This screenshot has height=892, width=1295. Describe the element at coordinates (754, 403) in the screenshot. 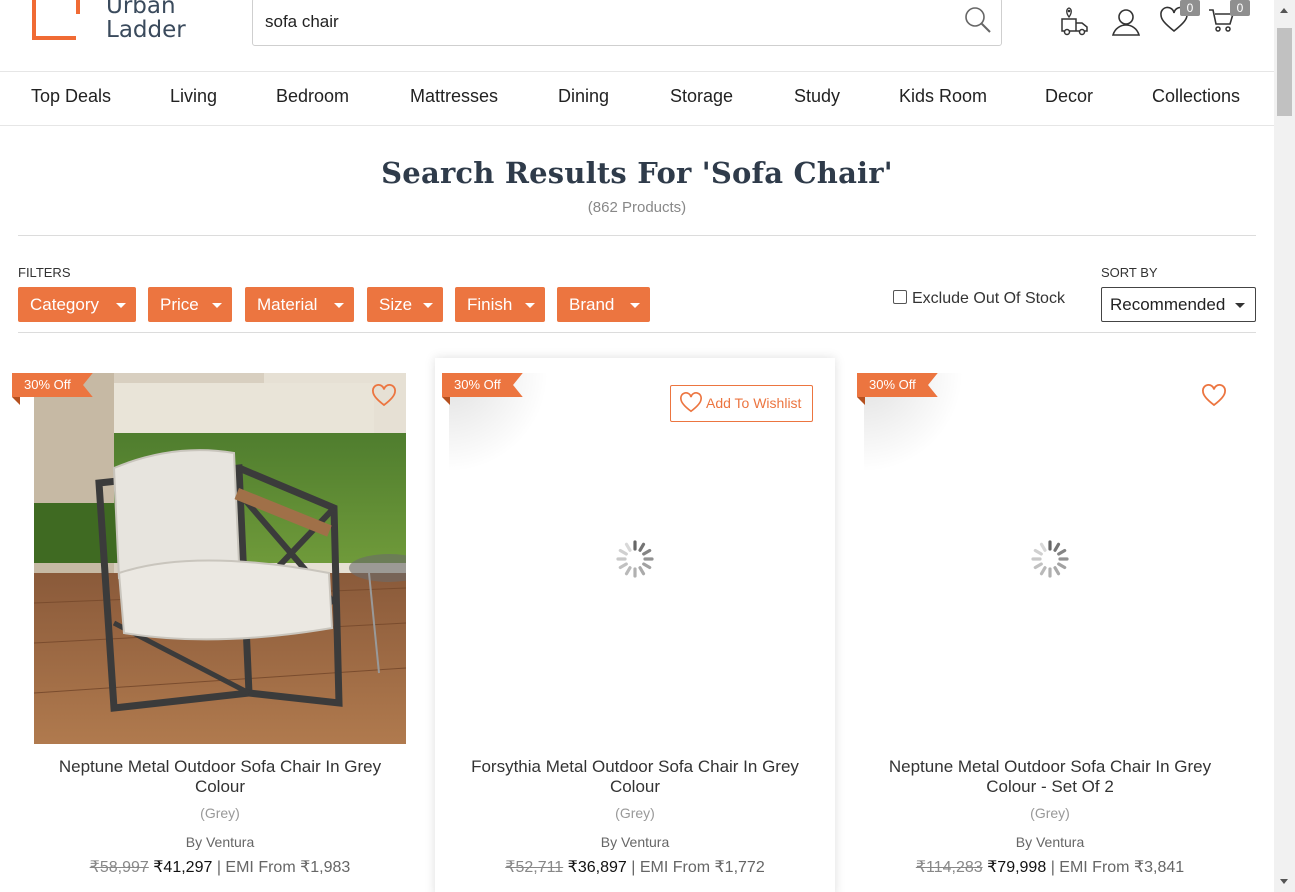

I see `add-to-wishlist-label: Add To Wishlist` at that location.